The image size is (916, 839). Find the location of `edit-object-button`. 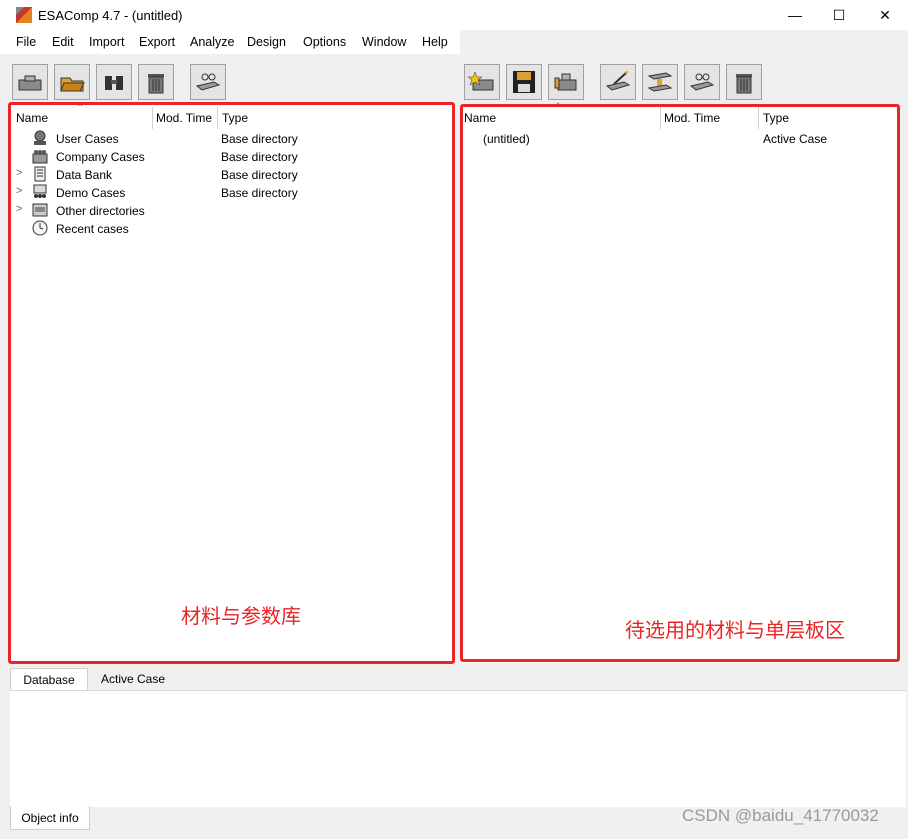

edit-object-button is located at coordinates (566, 82).